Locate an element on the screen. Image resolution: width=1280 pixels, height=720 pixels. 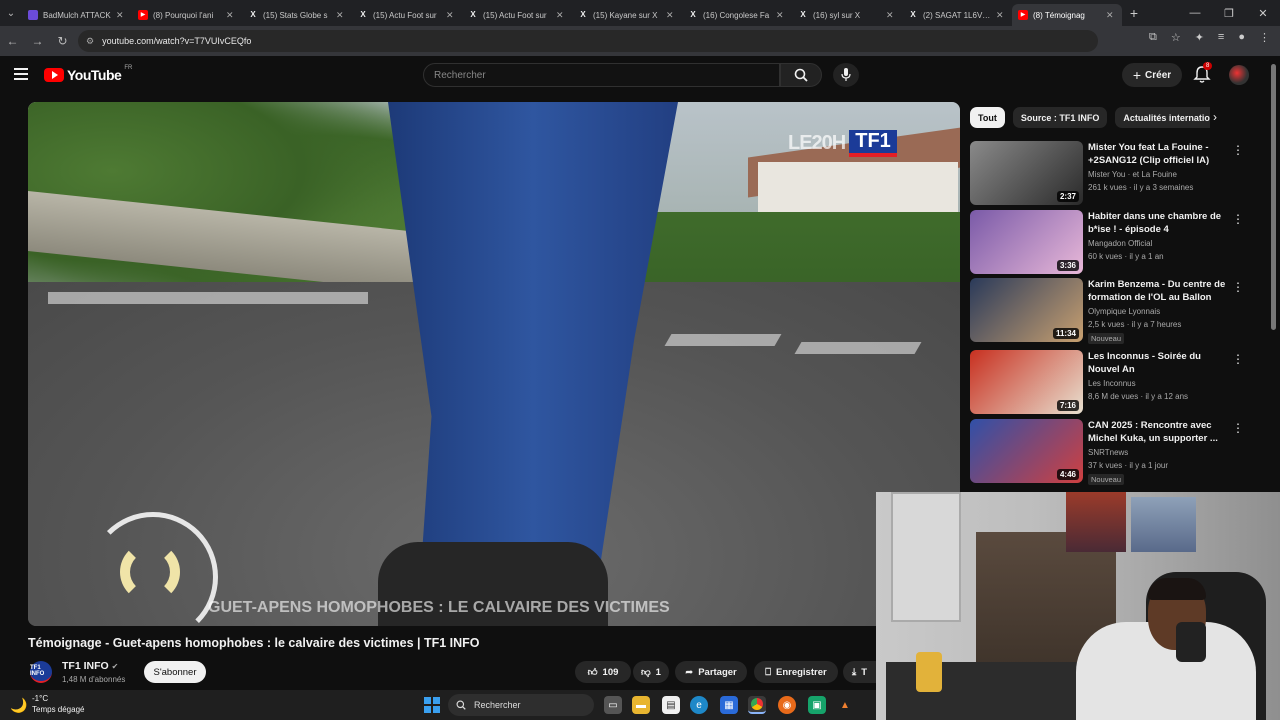
video-thumbnail: 3:36 is located at coordinates (1026, 242).